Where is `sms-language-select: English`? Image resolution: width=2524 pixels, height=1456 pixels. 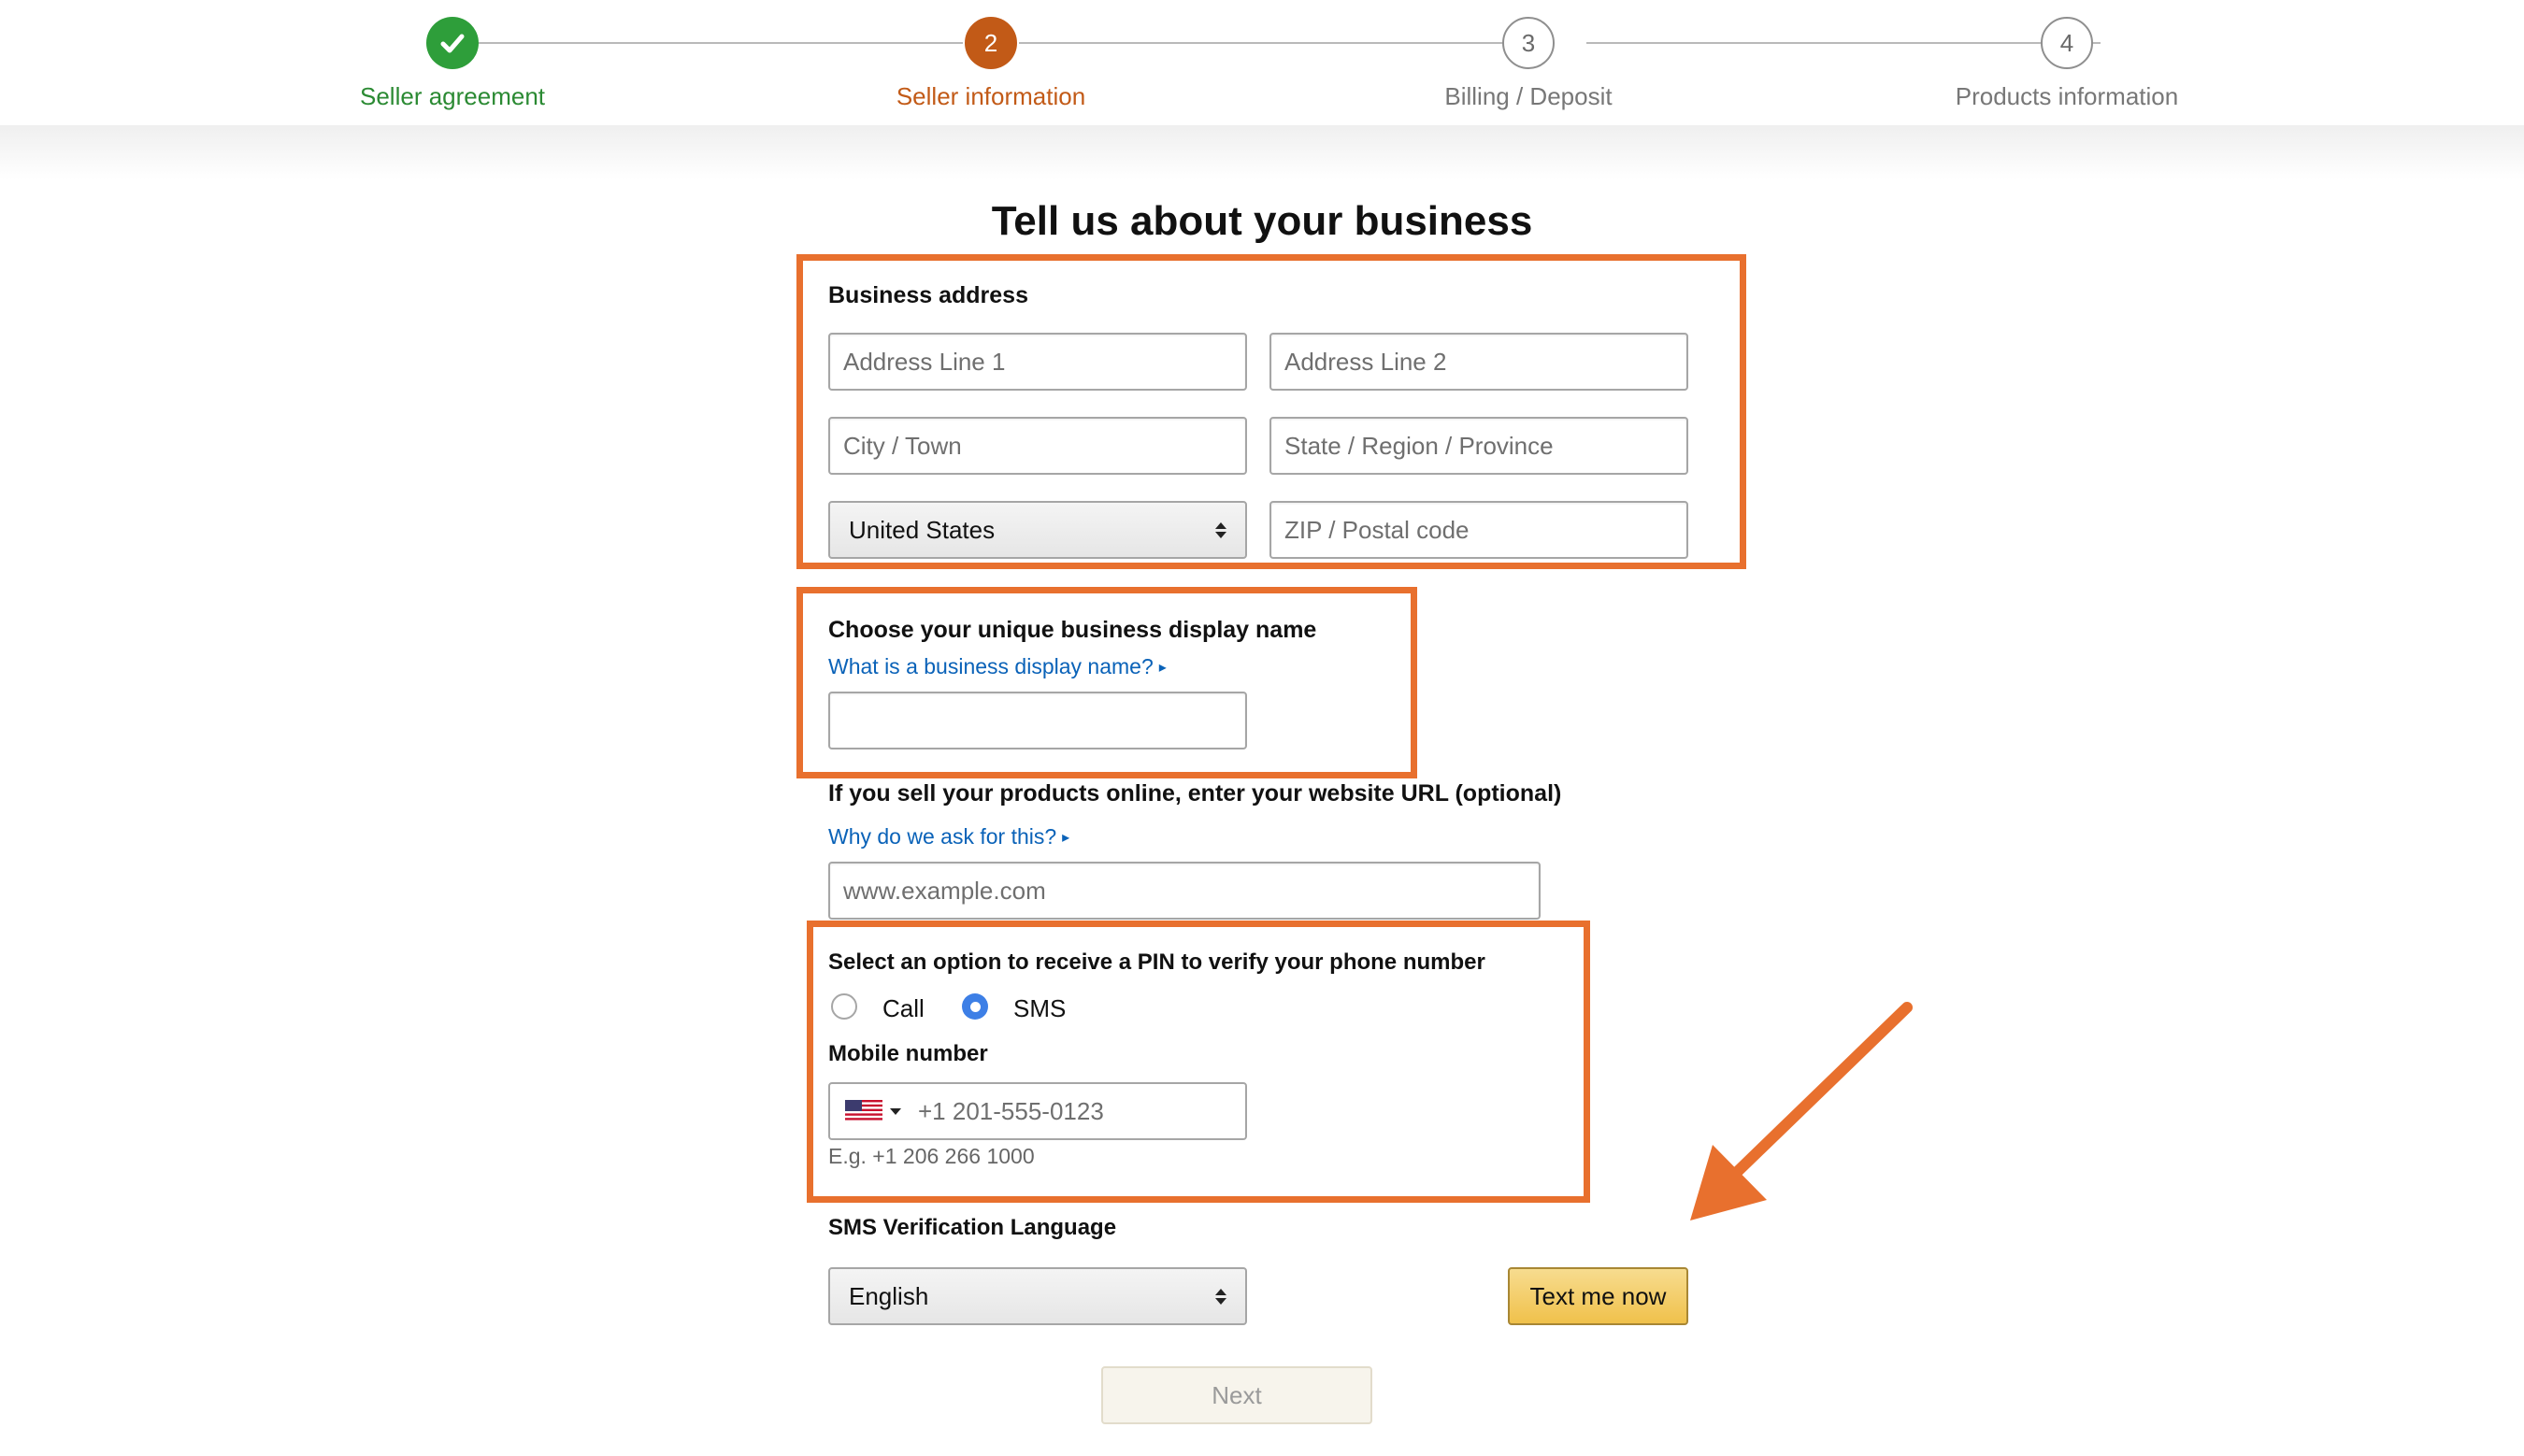 sms-language-select: English is located at coordinates (1037, 1296).